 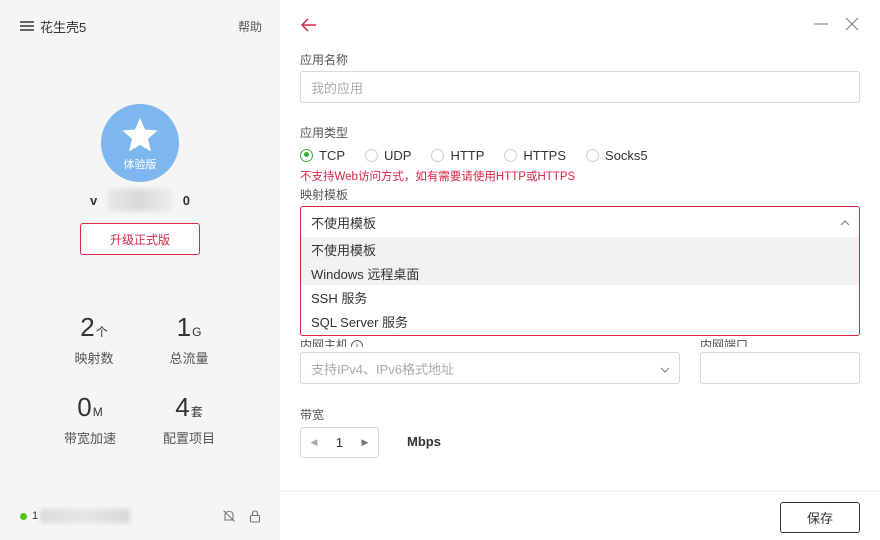 I want to click on bandwidth-unit: Mbps, so click(x=424, y=441).